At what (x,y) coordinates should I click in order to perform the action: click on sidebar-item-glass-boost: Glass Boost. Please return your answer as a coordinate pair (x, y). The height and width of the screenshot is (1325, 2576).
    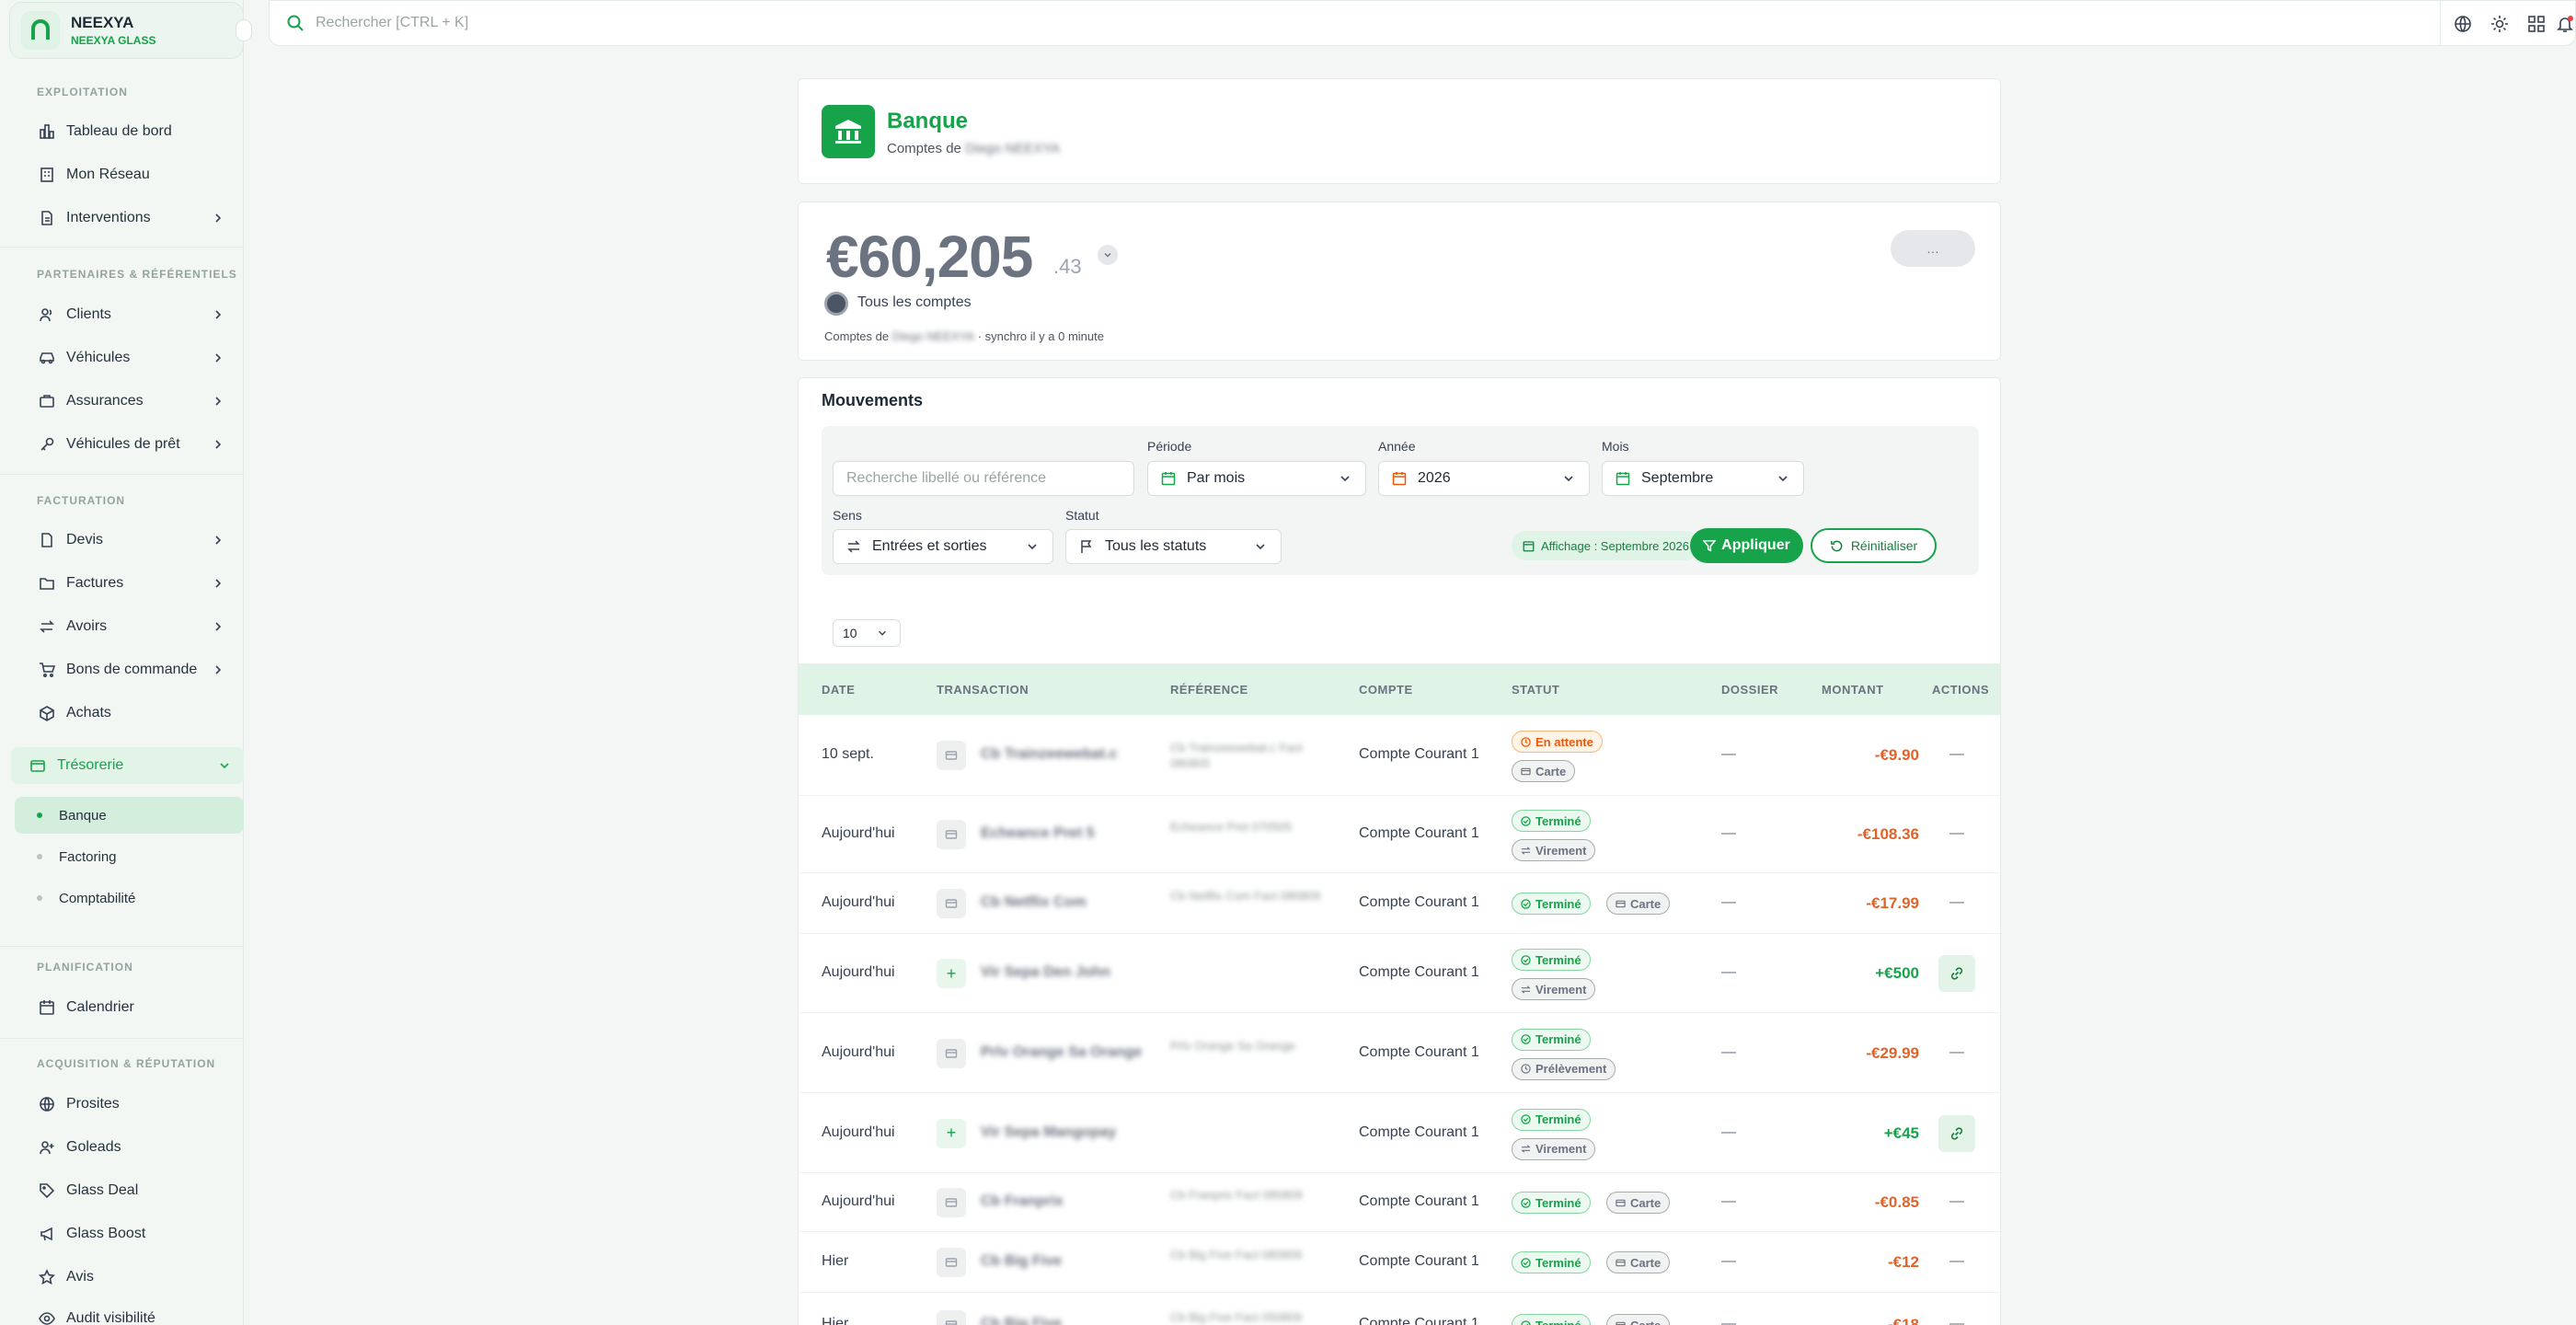
    Looking at the image, I should click on (131, 1234).